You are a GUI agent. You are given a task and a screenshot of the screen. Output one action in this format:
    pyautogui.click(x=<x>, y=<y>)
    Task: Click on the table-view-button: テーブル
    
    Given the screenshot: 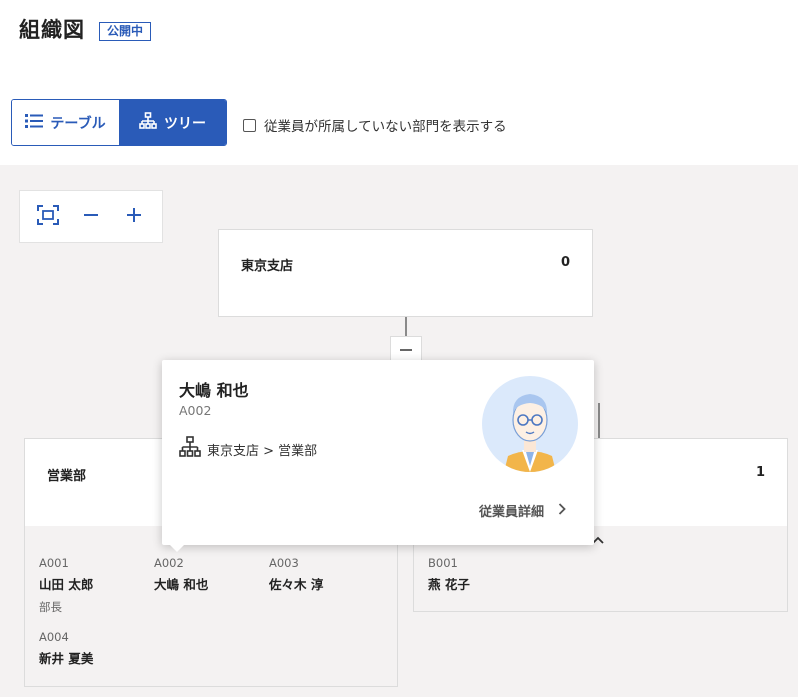 What is the action you would take?
    pyautogui.click(x=65, y=122)
    